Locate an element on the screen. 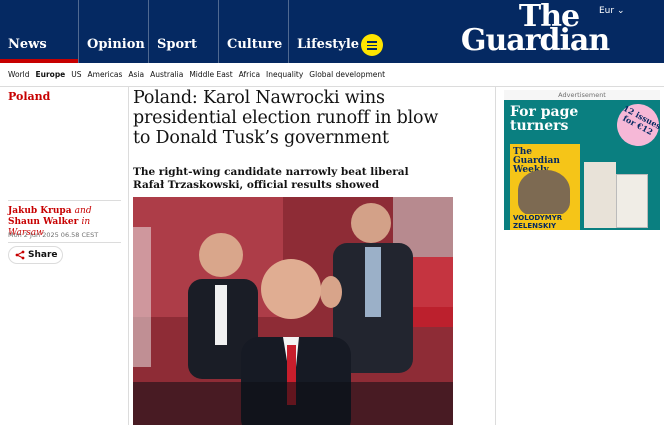  subnav-africa: Africa is located at coordinates (249, 74).